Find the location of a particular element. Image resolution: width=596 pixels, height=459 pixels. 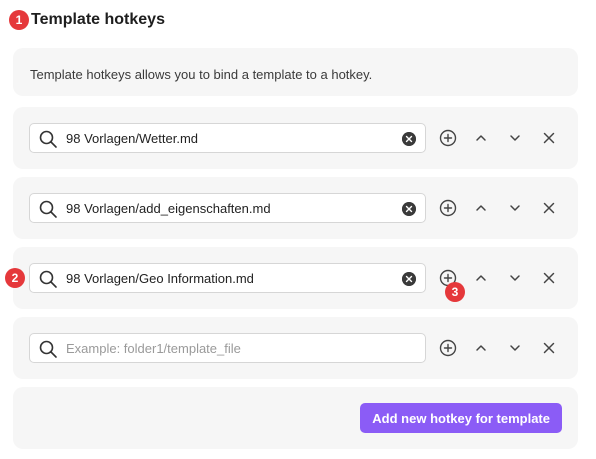

annotation-badge-1: 1 is located at coordinates (19, 20).